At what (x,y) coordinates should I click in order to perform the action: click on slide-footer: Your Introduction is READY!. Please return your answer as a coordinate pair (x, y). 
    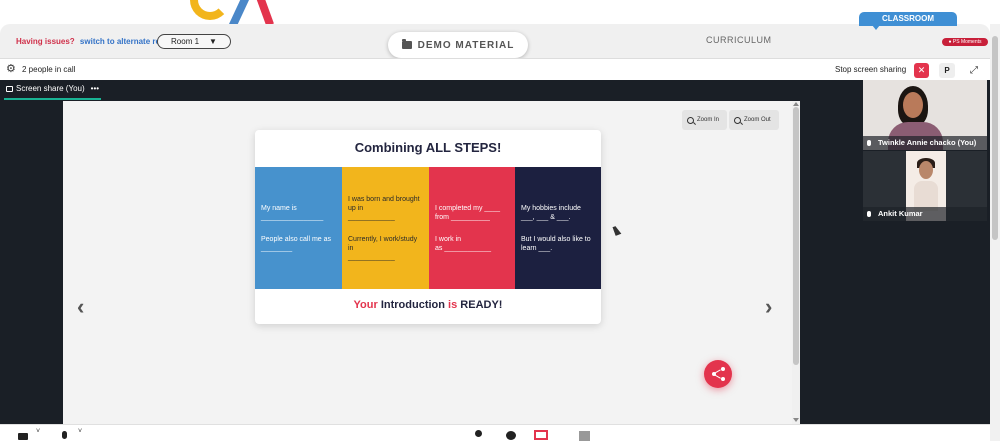
    Looking at the image, I should click on (428, 305).